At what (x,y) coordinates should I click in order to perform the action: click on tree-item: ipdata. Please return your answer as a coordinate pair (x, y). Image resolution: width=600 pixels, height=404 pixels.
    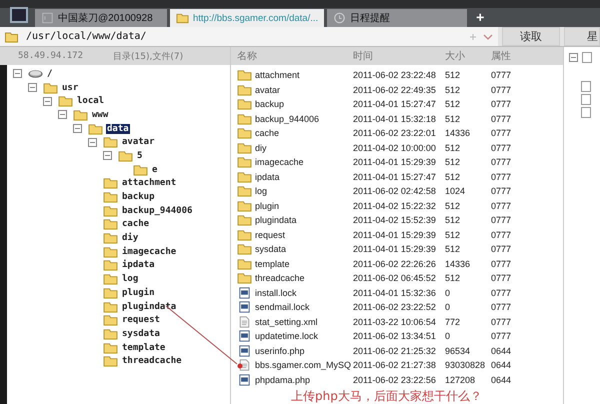
    Looking at the image, I should click on (138, 265).